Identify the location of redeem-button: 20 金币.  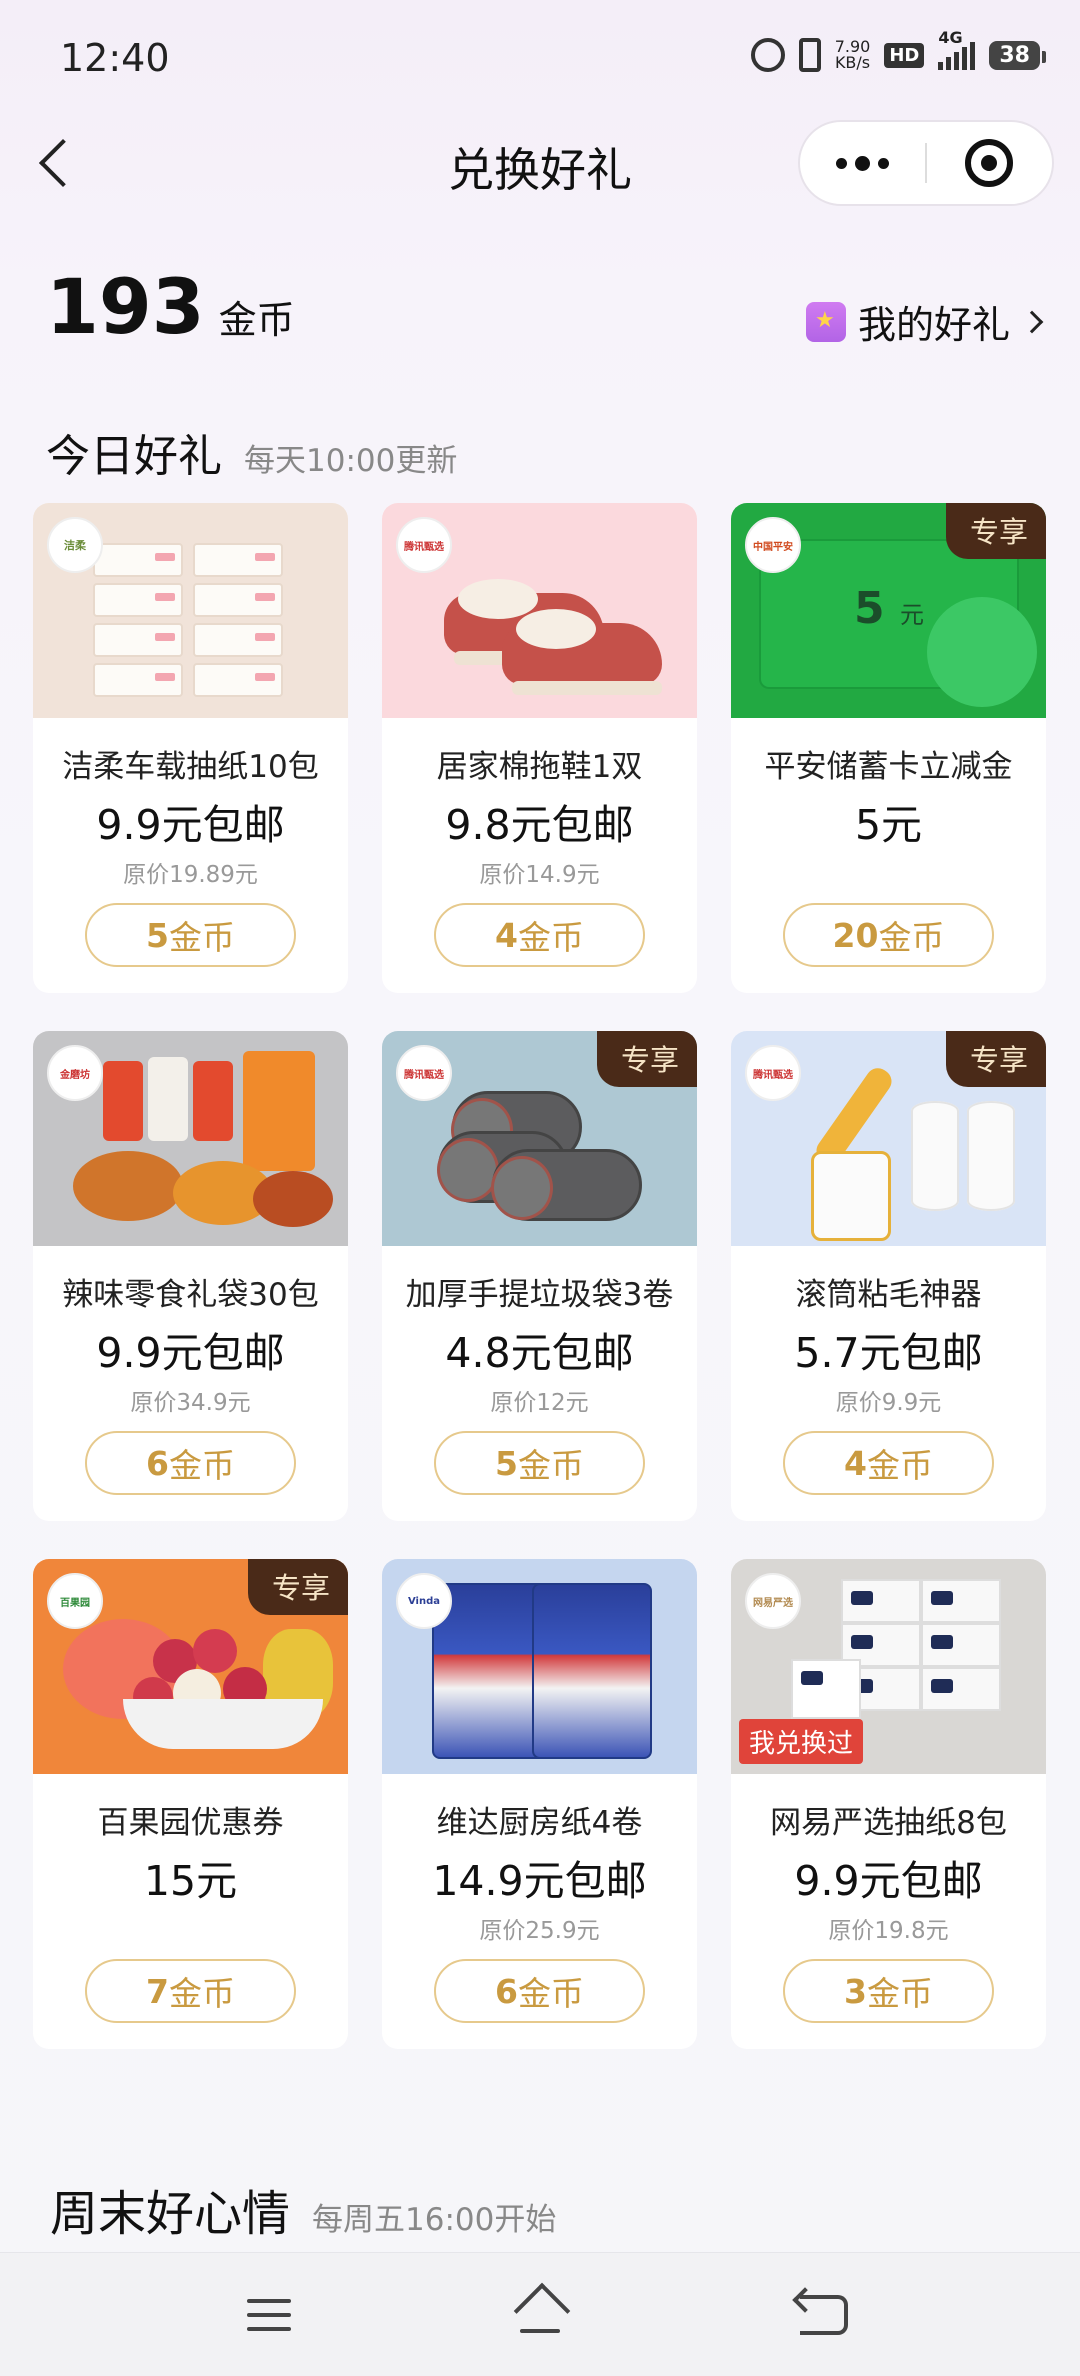
(888, 935).